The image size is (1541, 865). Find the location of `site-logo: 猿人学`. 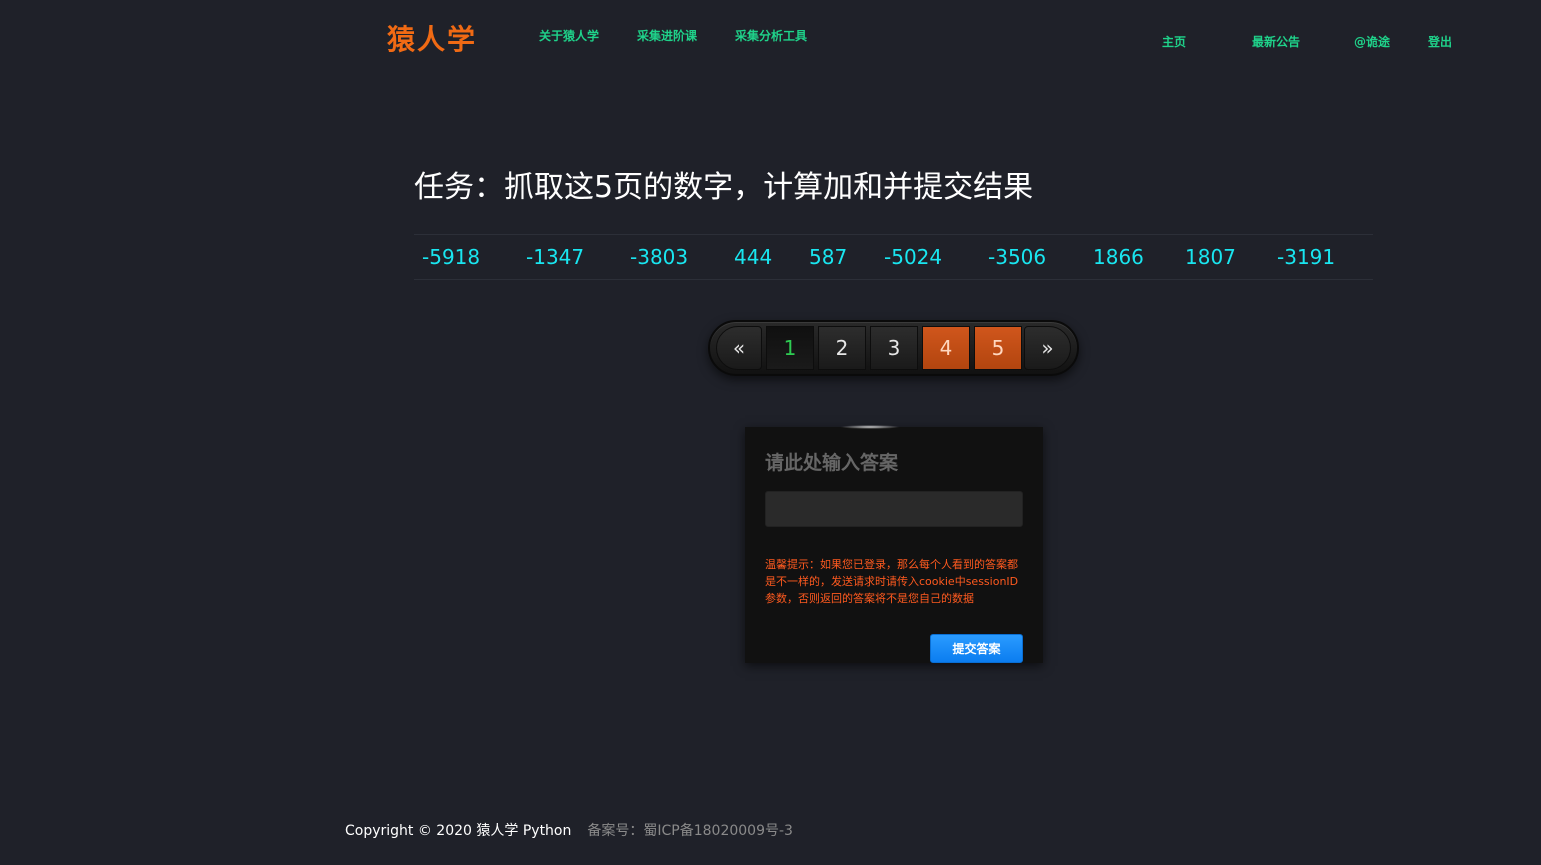

site-logo: 猿人学 is located at coordinates (432, 40).